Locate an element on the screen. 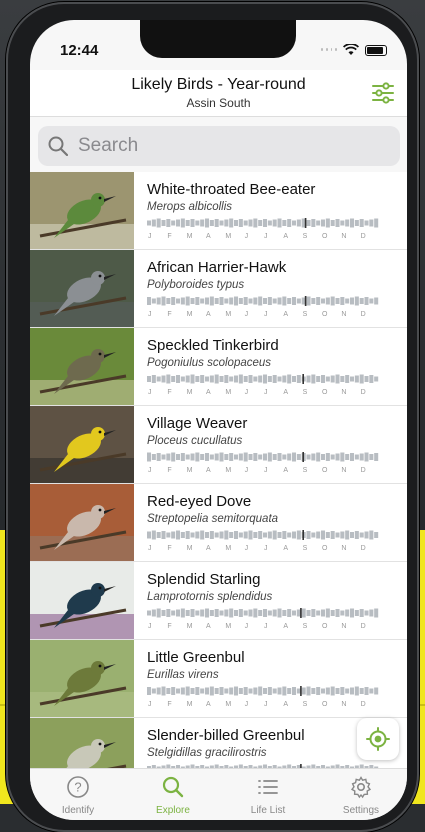 This screenshot has height=832, width=425. tab-bar: ? Identify Explore Life List Settings is located at coordinates (218, 794).